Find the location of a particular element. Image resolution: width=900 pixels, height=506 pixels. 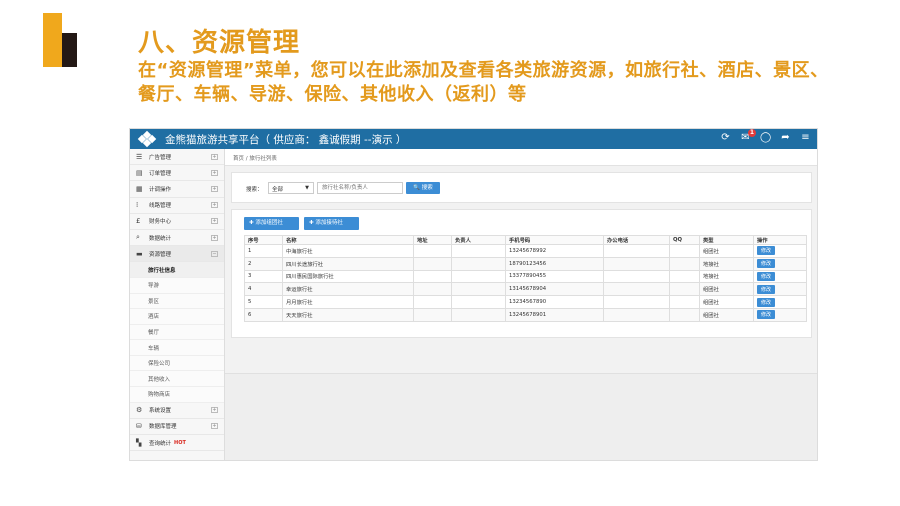

sidebar-item: ▤ 订单管理 + is located at coordinates (177, 173).